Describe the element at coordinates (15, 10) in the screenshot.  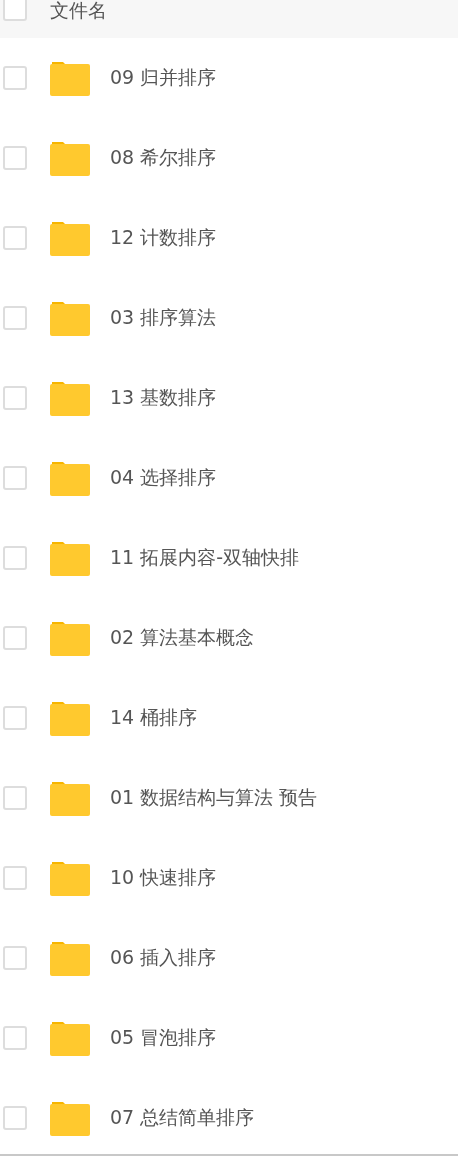
I see `select-all-checkbox` at that location.